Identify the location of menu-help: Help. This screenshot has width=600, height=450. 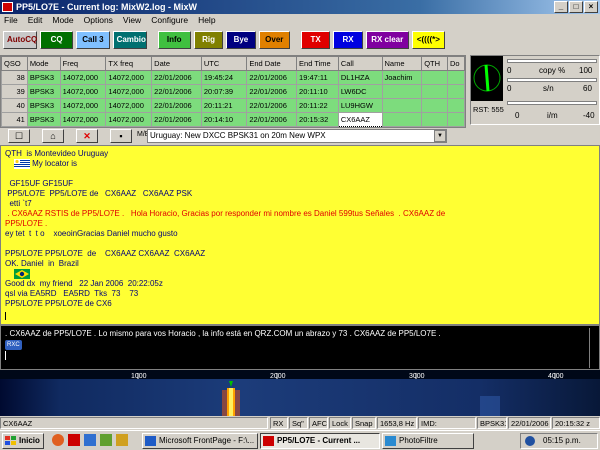
(206, 20).